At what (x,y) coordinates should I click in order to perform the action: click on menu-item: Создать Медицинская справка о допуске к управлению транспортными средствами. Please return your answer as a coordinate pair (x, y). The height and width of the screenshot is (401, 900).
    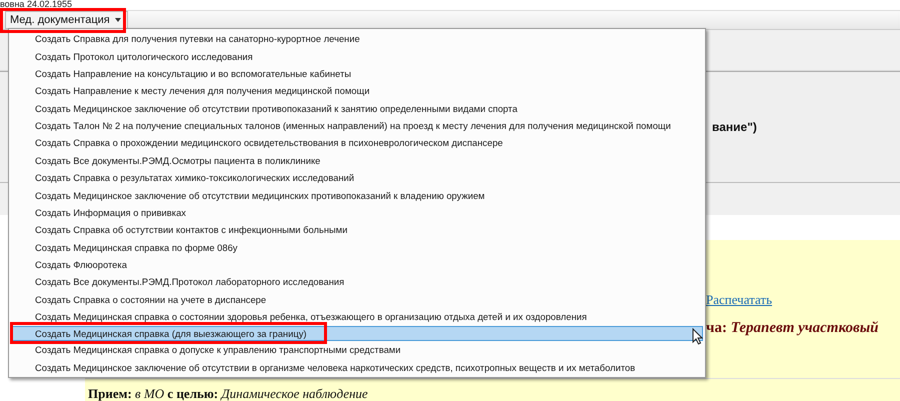
    Looking at the image, I should click on (357, 349).